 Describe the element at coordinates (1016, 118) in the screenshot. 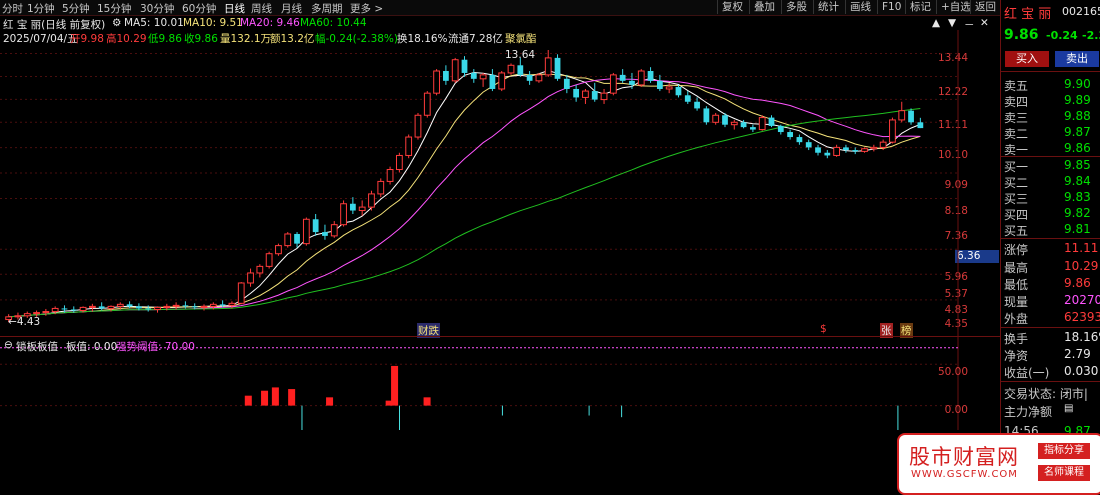

I see `ask-label: 卖三` at that location.